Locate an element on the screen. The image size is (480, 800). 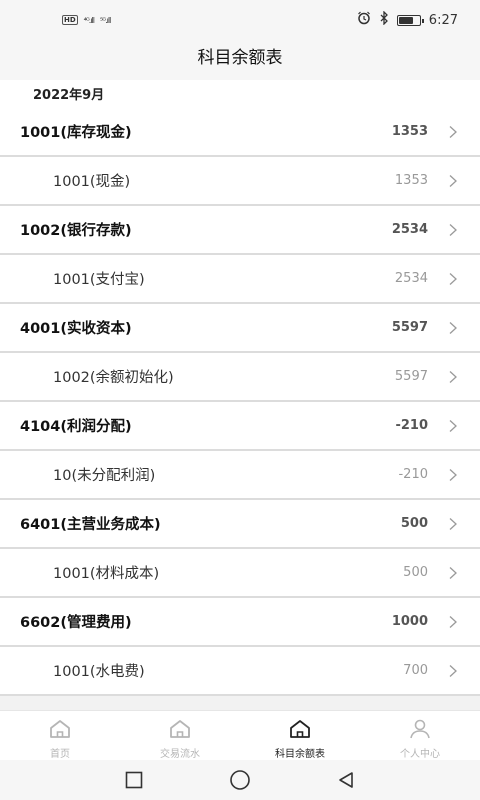
sub-account-row: 1001(水电费) 700 is located at coordinates (240, 671).